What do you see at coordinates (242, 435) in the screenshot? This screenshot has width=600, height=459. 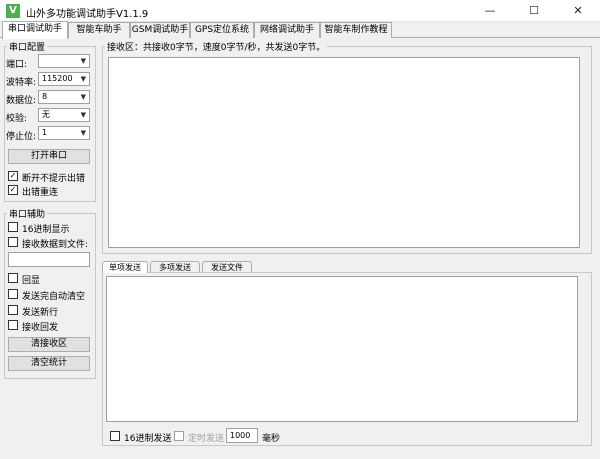 I see `interval-input: 1000` at bounding box center [242, 435].